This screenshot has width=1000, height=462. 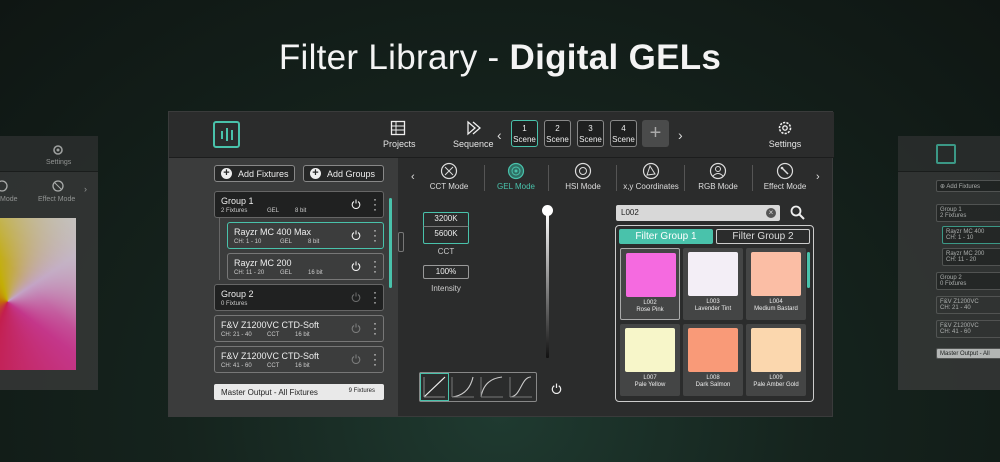 I want to click on rgb-icon, so click(x=718, y=171).